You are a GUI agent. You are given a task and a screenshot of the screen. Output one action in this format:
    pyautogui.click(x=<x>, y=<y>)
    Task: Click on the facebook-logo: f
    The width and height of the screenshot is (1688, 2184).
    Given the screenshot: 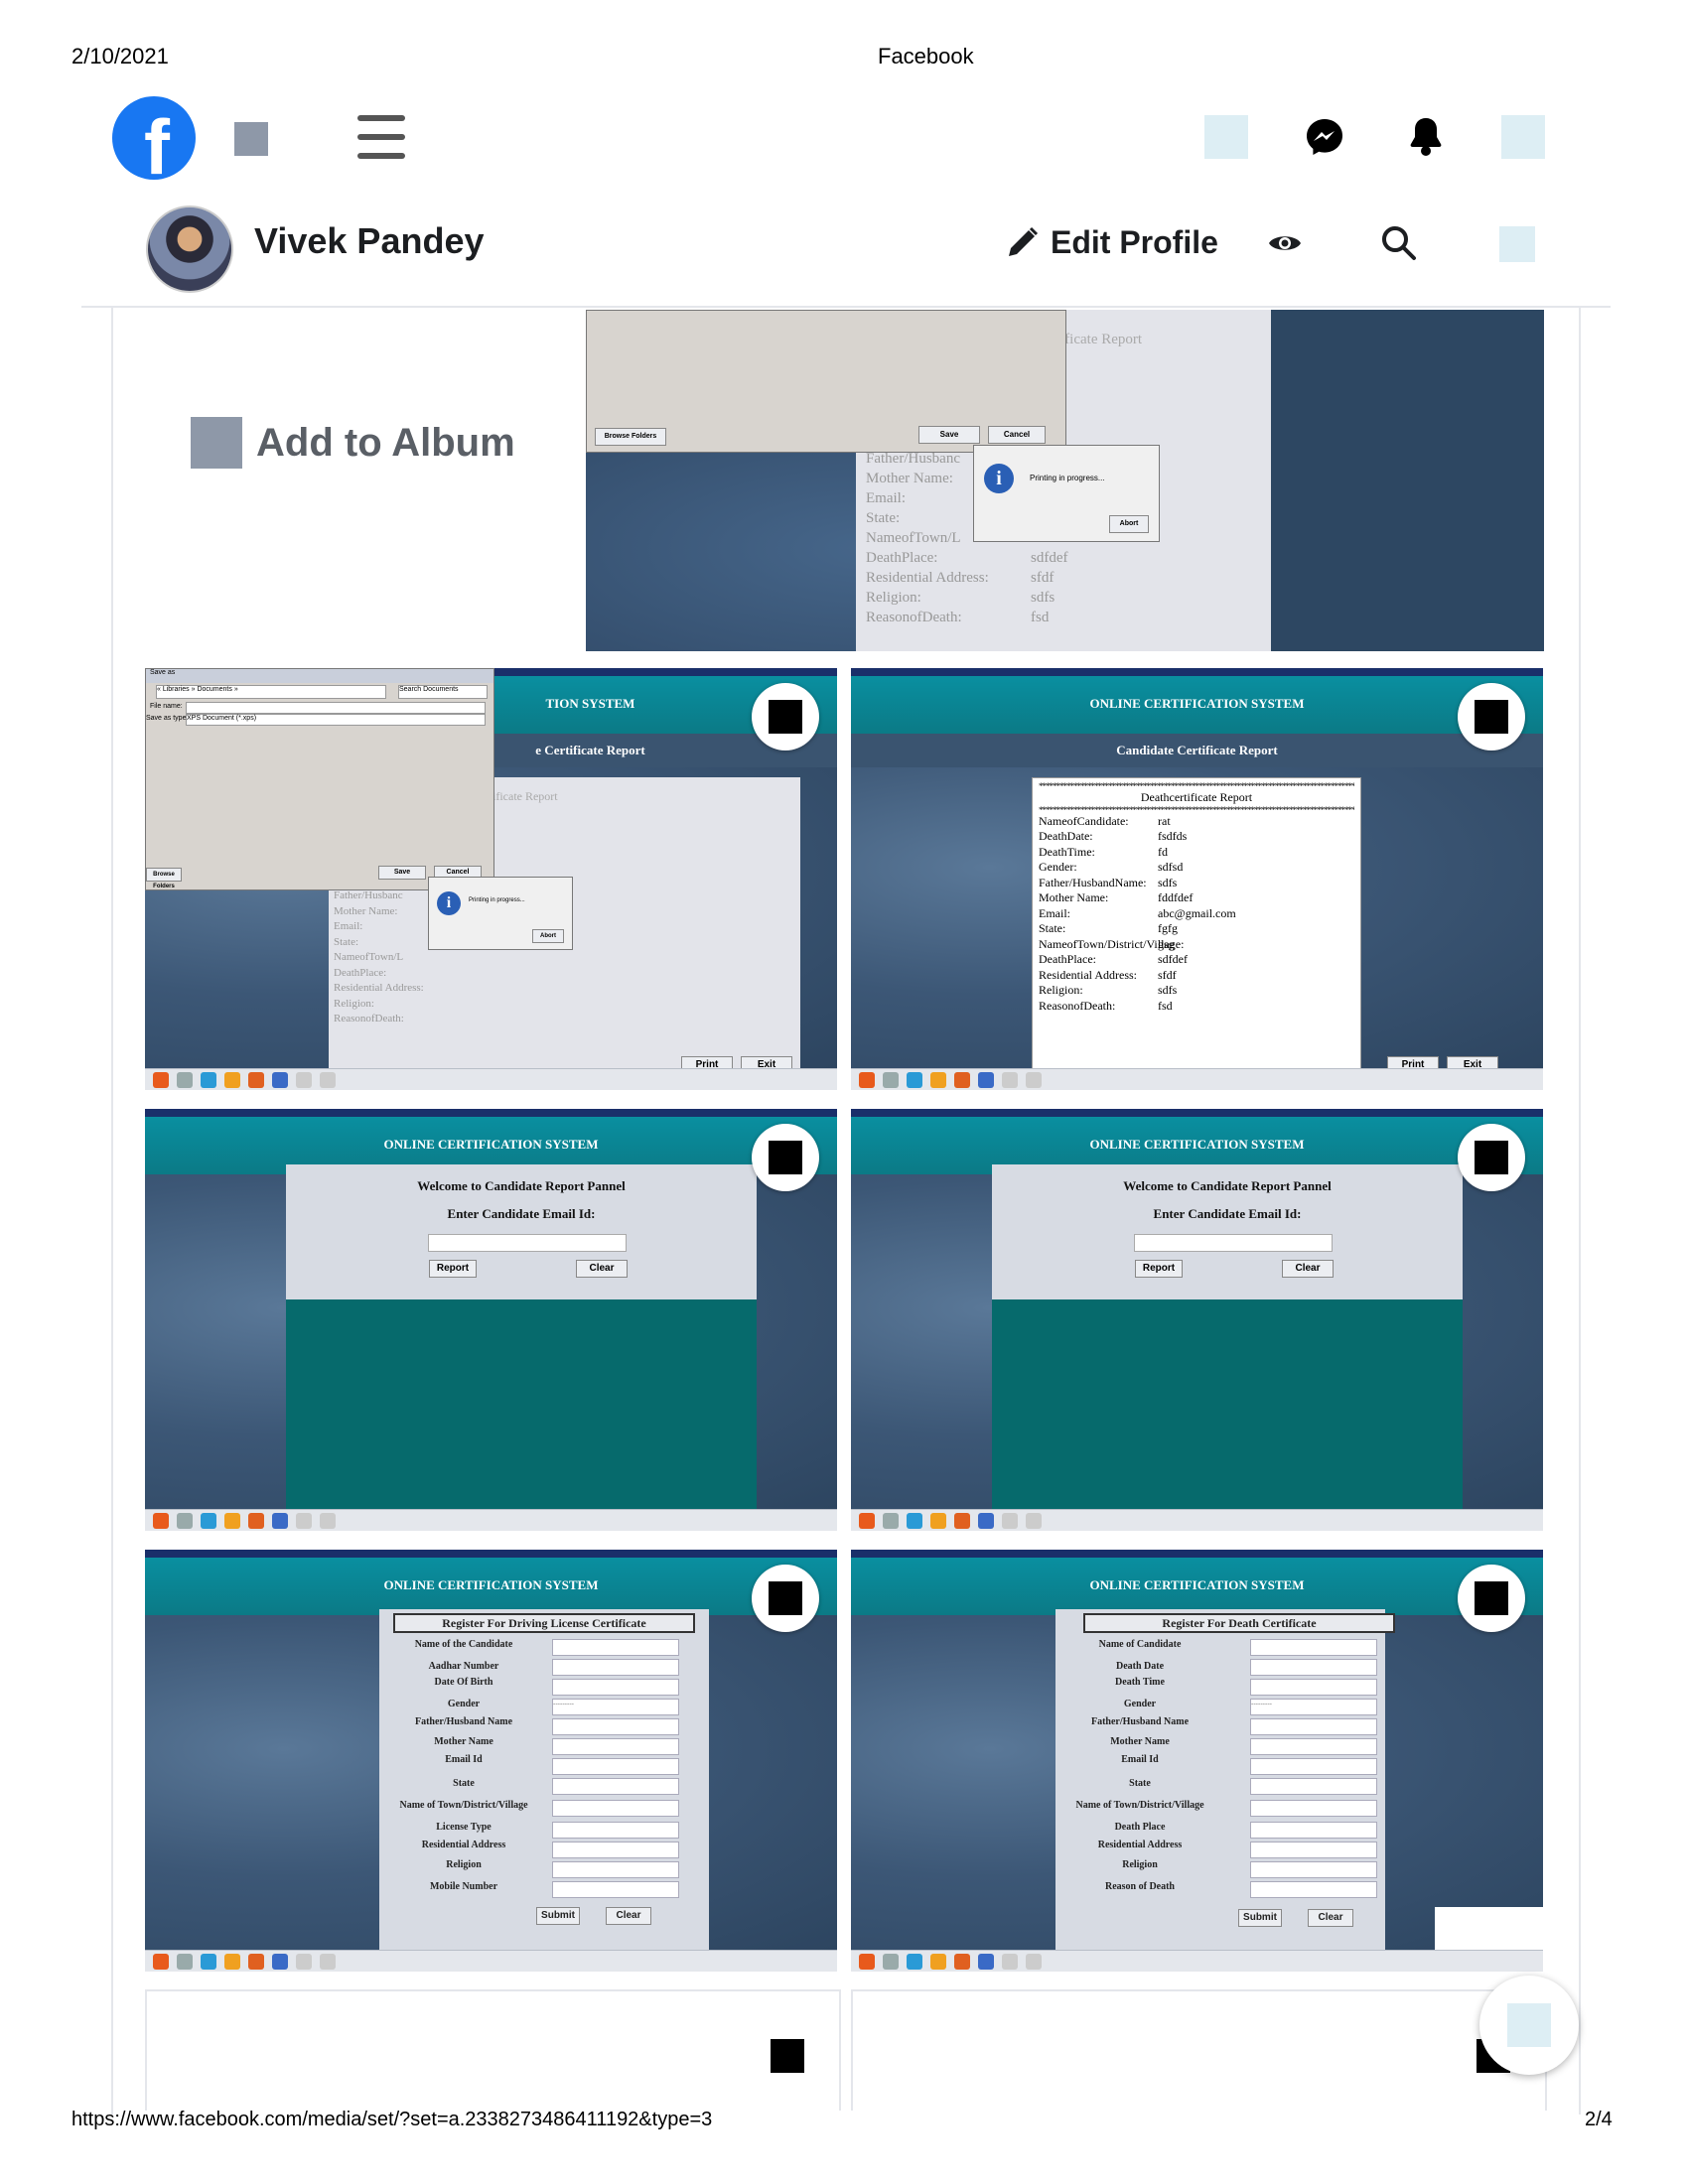 What is the action you would take?
    pyautogui.click(x=154, y=138)
    